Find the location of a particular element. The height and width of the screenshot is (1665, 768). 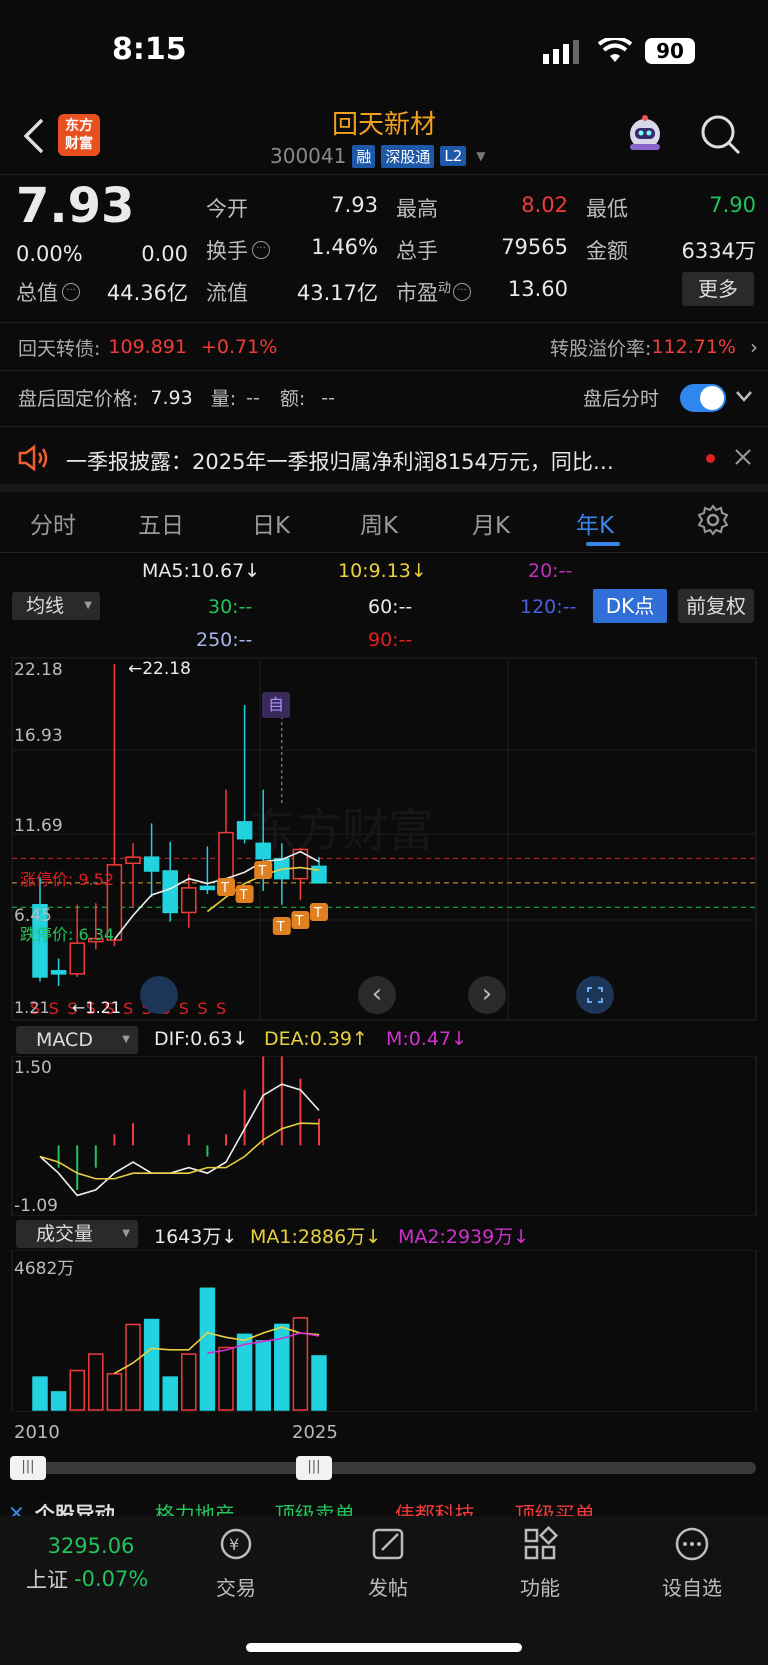

low-label: 最低 is located at coordinates (607, 209).